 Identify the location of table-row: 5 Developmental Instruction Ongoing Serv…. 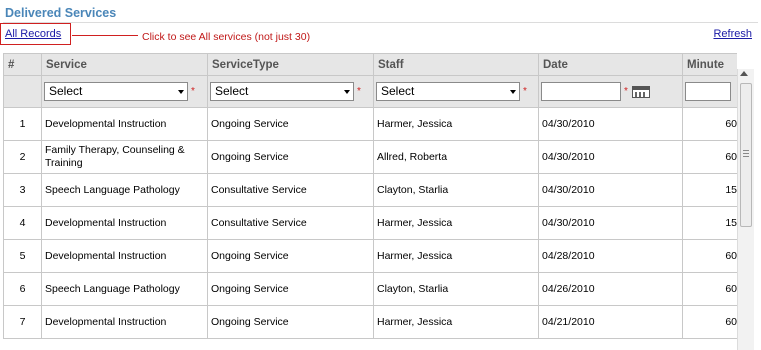
(370, 256).